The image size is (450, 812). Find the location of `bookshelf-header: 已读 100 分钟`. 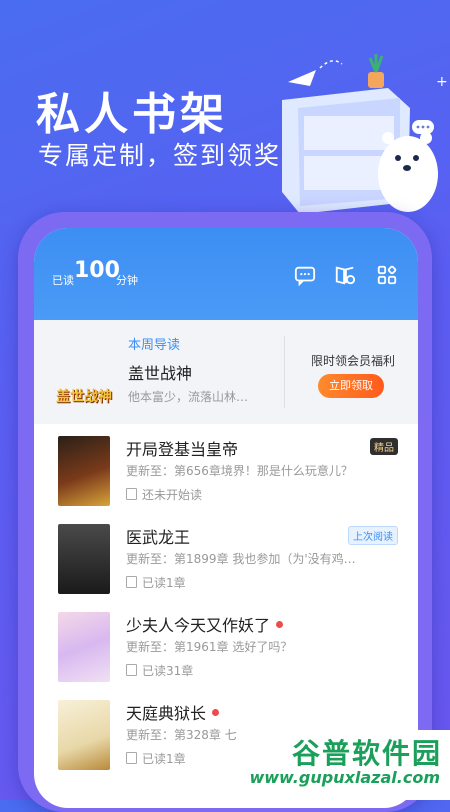

bookshelf-header: 已读 100 分钟 is located at coordinates (226, 274).